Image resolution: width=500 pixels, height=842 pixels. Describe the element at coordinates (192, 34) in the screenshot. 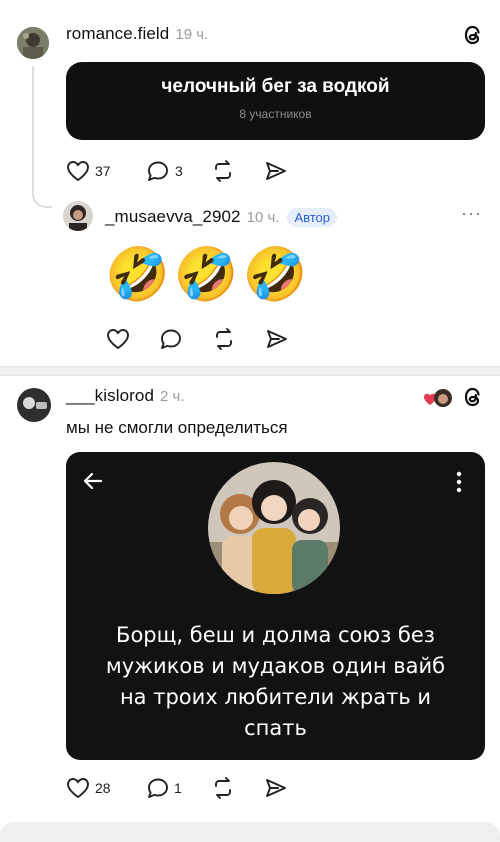

I see `timestamp: 19 ч.` at that location.